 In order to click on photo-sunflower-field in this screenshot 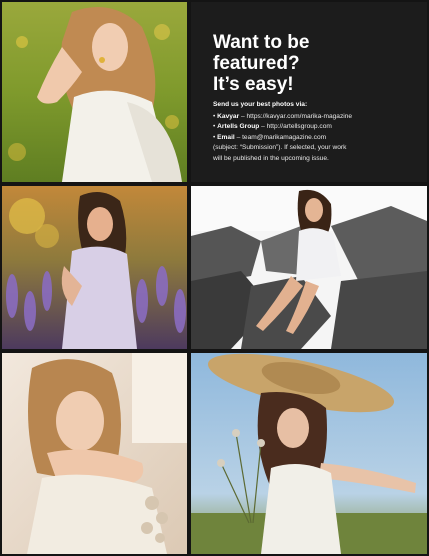, I will do `click(94, 92)`.